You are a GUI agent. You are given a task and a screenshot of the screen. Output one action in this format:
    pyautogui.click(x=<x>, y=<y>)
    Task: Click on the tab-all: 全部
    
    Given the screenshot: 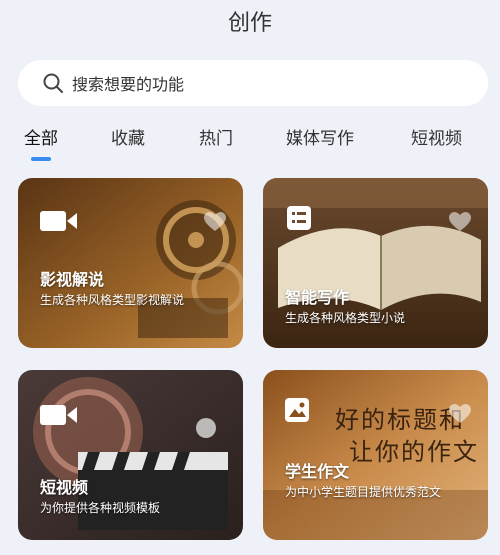 What is the action you would take?
    pyautogui.click(x=41, y=136)
    